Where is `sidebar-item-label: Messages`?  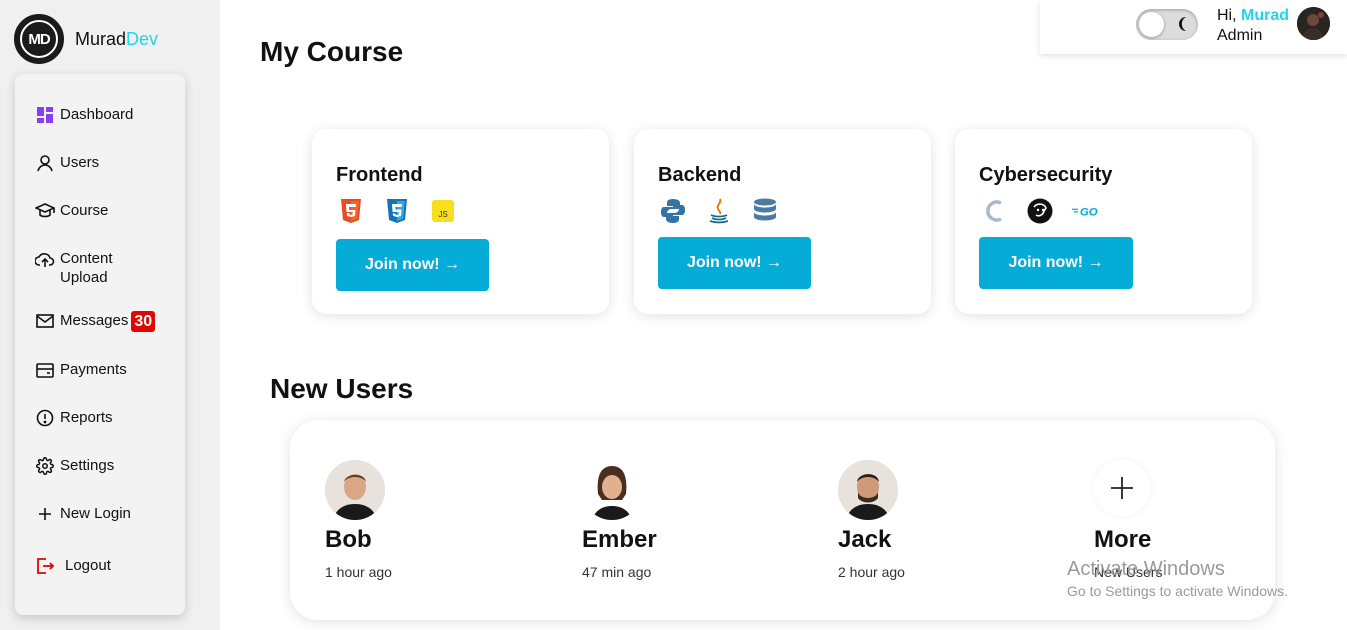 sidebar-item-label: Messages is located at coordinates (94, 320).